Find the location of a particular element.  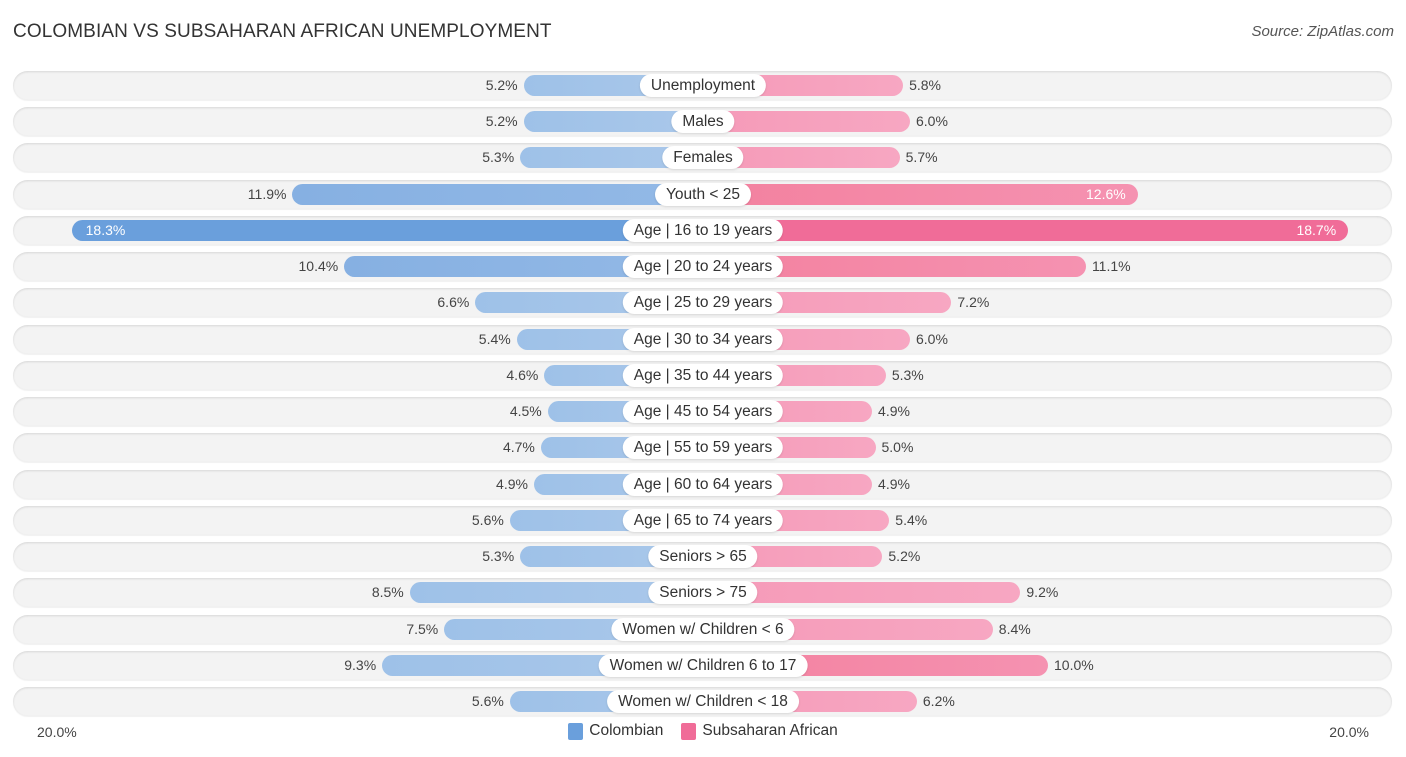

legend-swatch-colombian is located at coordinates (576, 731).